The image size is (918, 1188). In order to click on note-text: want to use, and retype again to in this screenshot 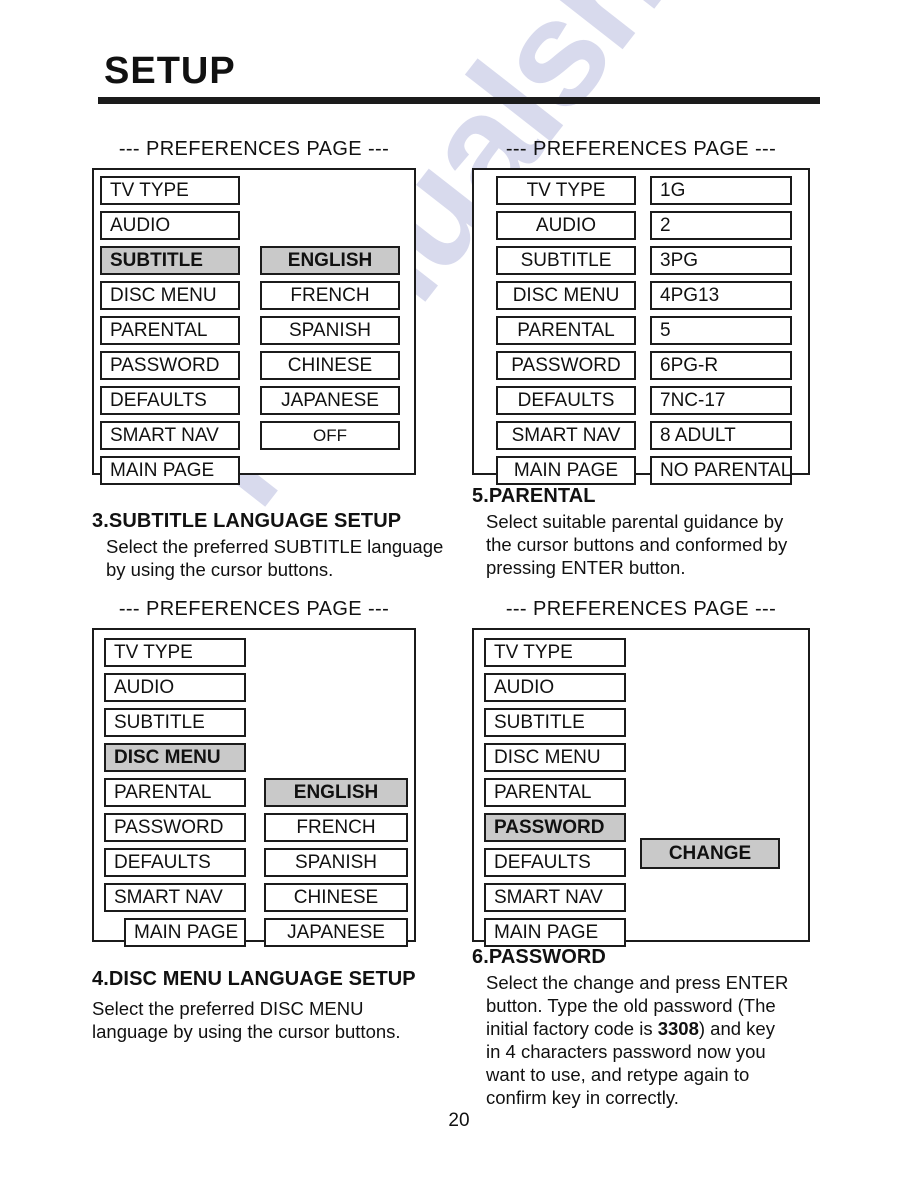, I will do `click(618, 1074)`.